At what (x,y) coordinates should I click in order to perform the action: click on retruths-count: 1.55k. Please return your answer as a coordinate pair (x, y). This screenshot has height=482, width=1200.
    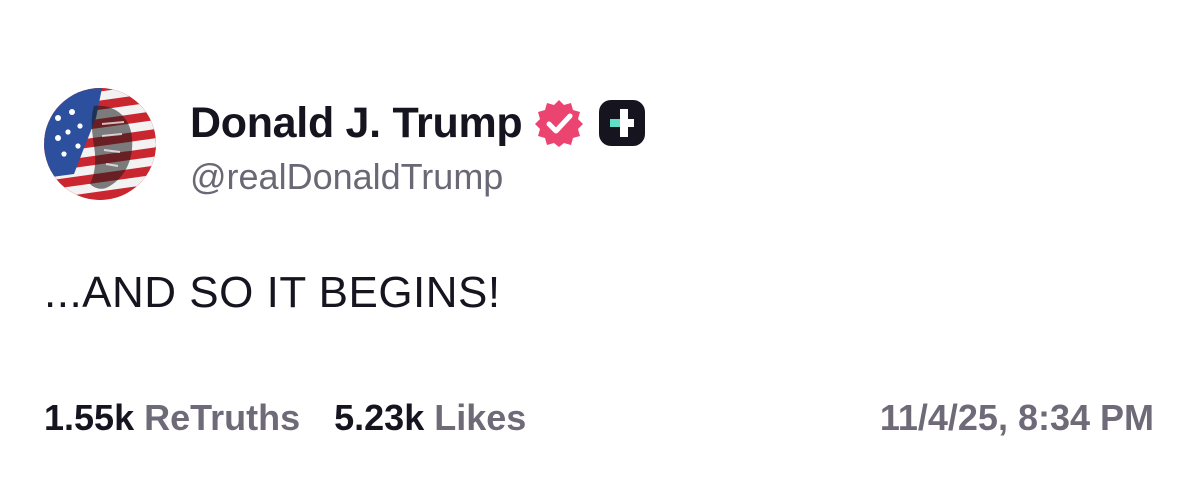
    Looking at the image, I should click on (89, 417).